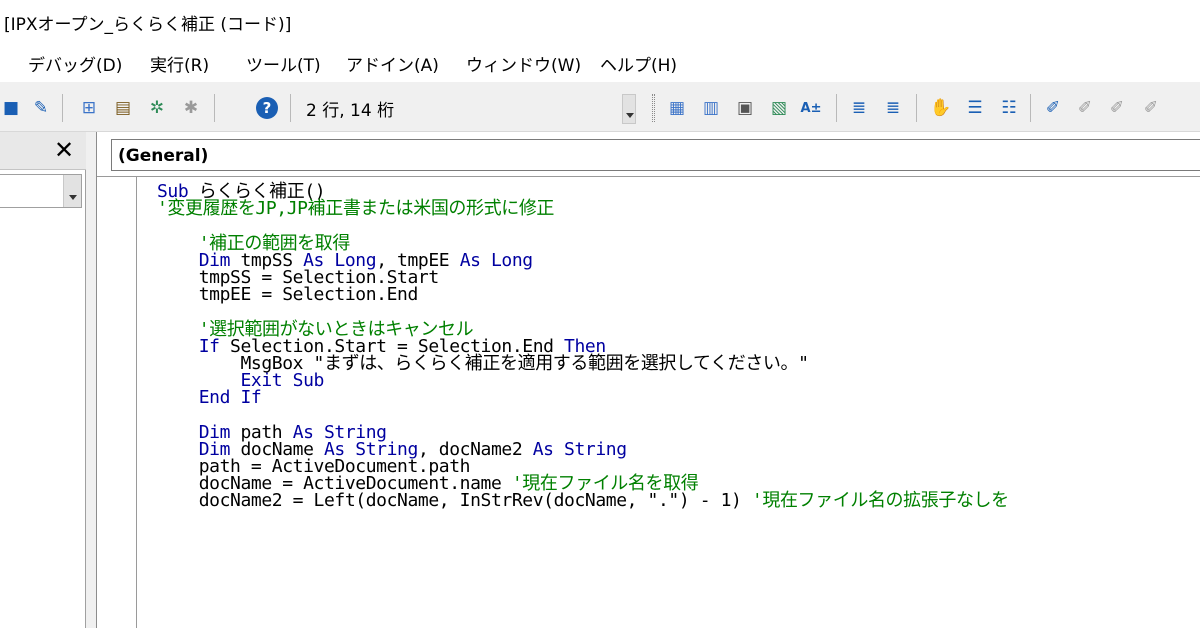 The width and height of the screenshot is (1200, 628). Describe the element at coordinates (975, 108) in the screenshot. I see `comment-block-icon: ☰` at that location.